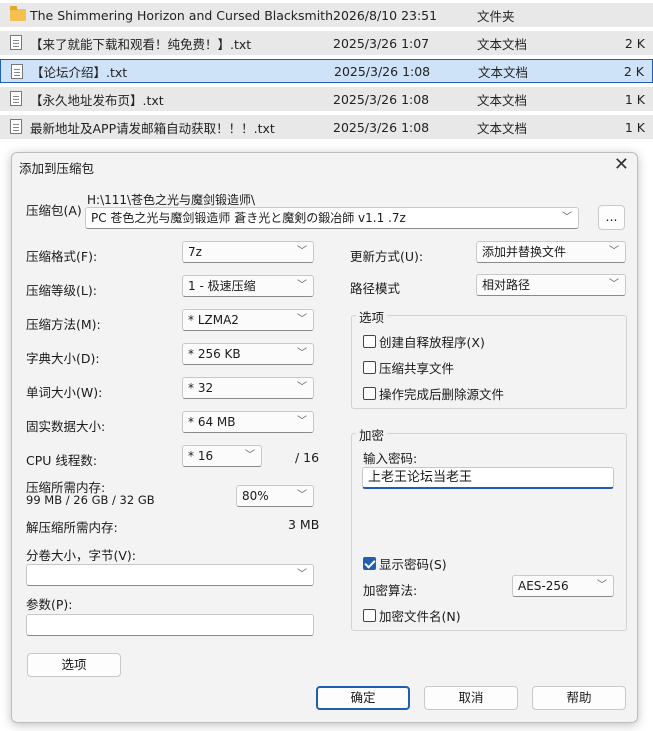 The image size is (653, 731). I want to click on mem-value: 80%, so click(255, 496).